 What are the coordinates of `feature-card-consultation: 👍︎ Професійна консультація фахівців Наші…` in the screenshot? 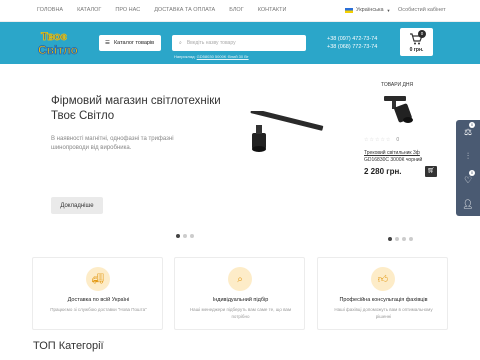 It's located at (382, 293).